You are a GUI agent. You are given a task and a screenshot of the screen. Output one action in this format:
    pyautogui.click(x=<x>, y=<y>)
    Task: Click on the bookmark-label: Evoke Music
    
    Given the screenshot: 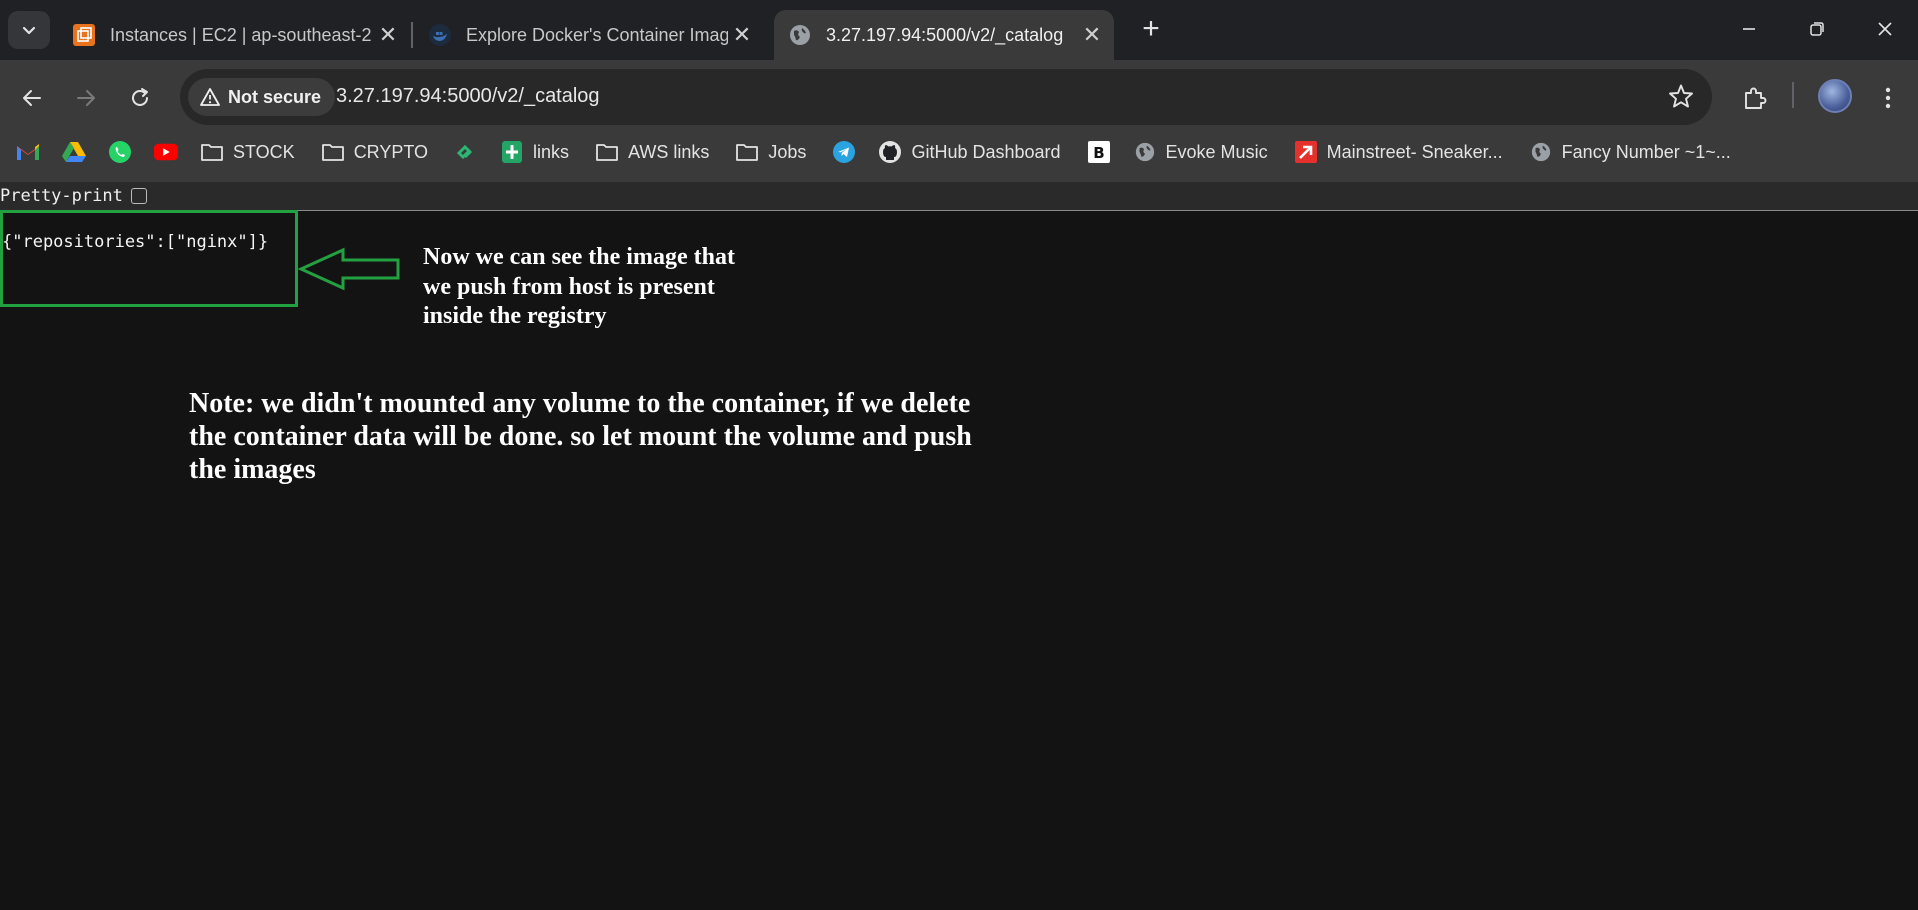 What is the action you would take?
    pyautogui.click(x=1216, y=151)
    